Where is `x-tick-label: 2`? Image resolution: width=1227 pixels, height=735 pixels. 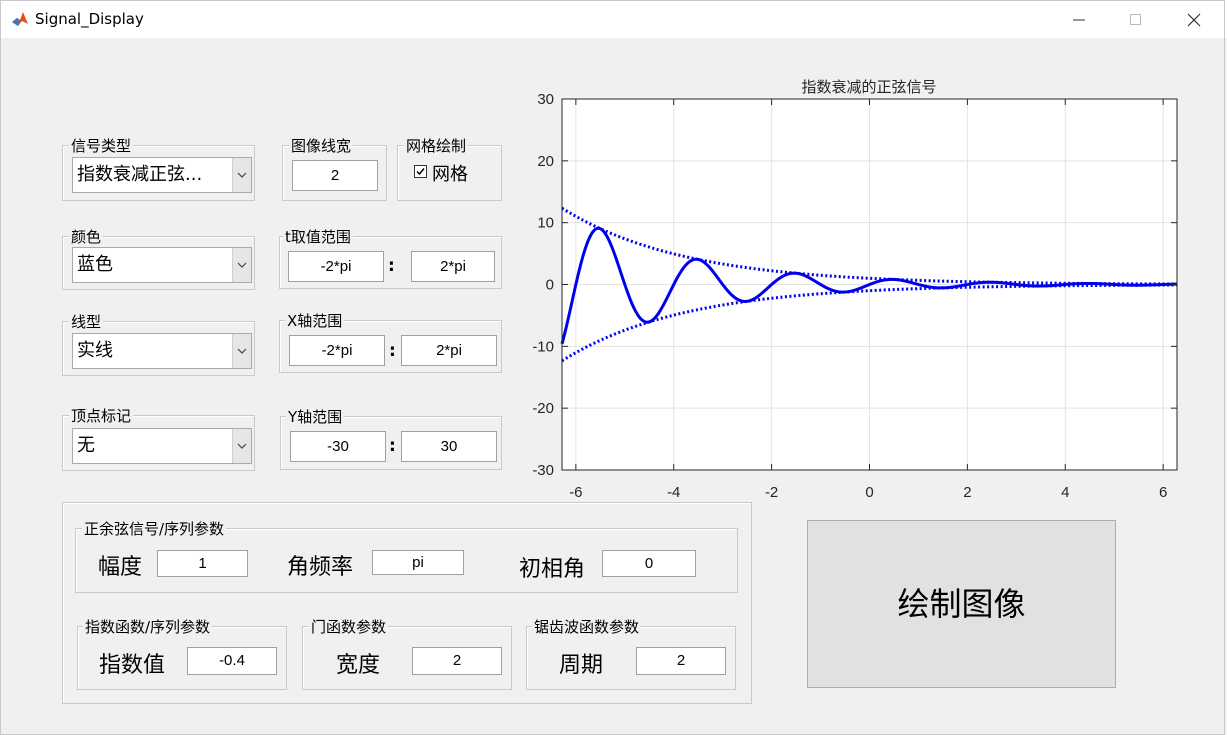 x-tick-label: 2 is located at coordinates (967, 492).